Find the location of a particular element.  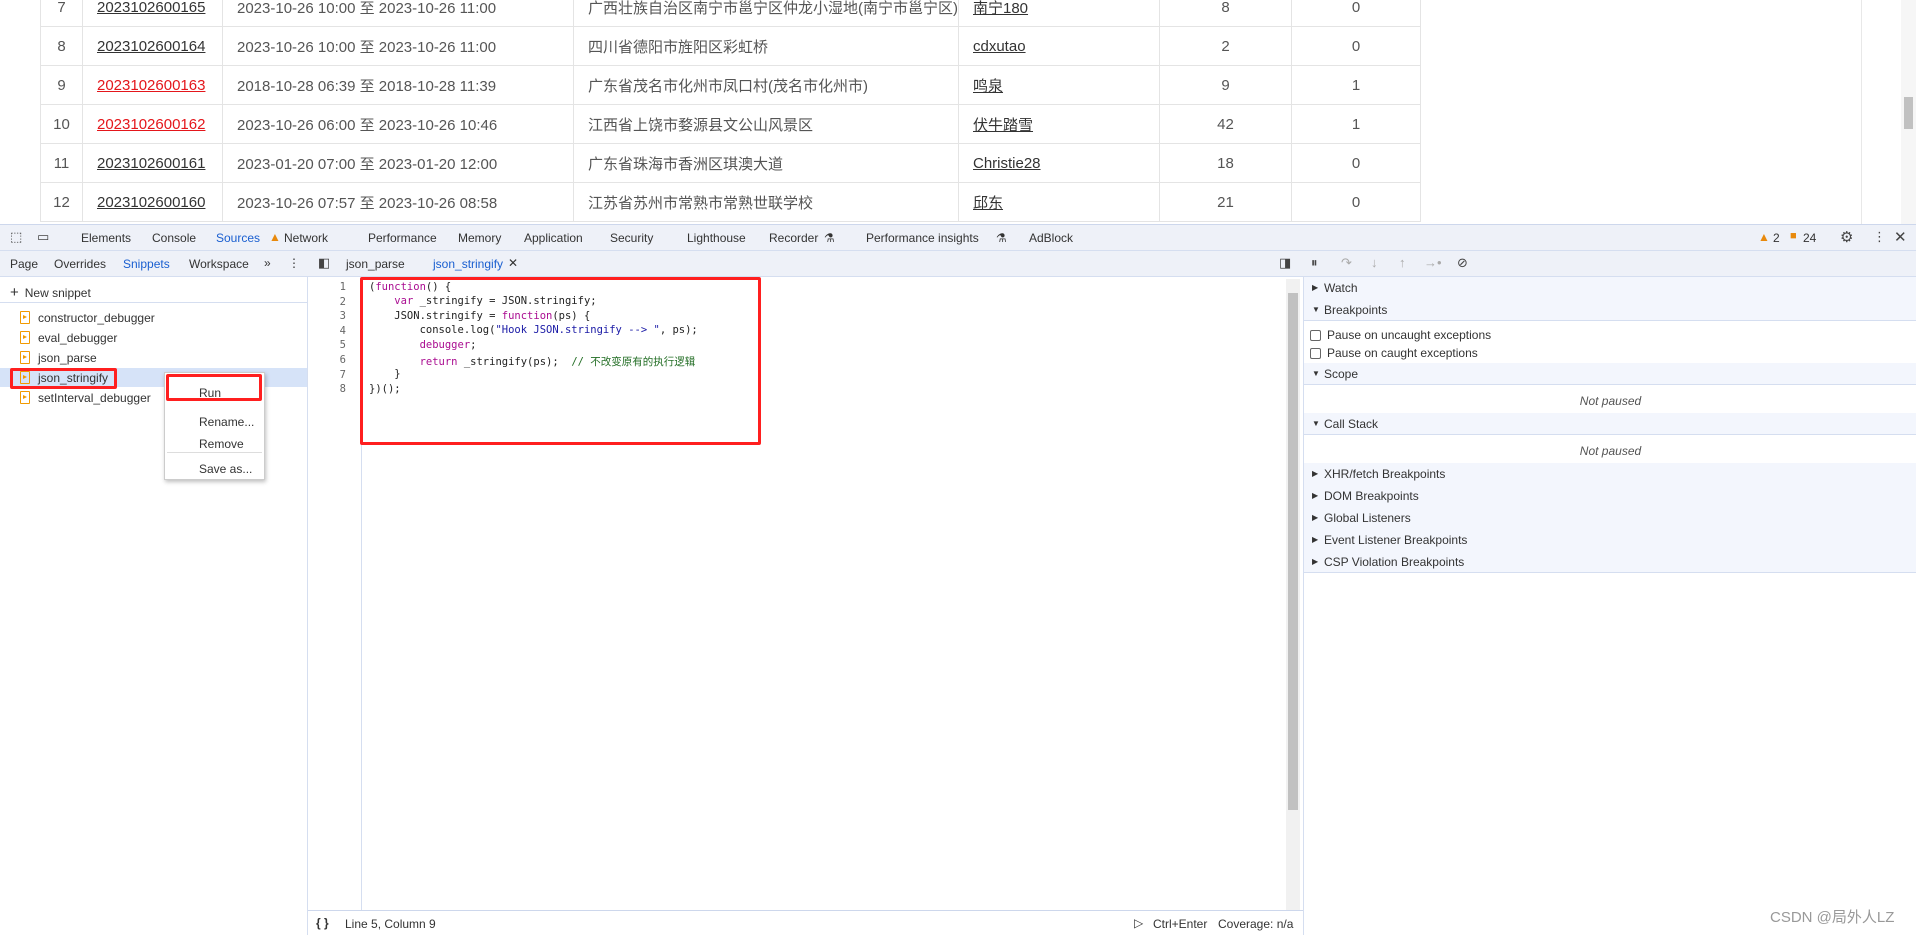

user-link: 邱东 is located at coordinates (988, 203).